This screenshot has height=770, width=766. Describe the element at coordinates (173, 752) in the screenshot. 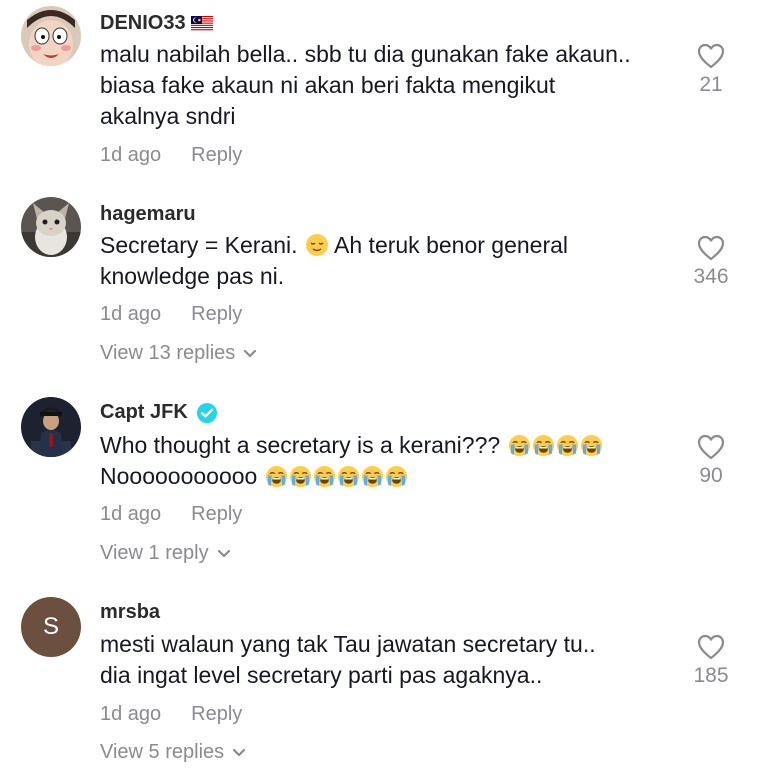

I see `view-replies-button: View 5 replies` at that location.